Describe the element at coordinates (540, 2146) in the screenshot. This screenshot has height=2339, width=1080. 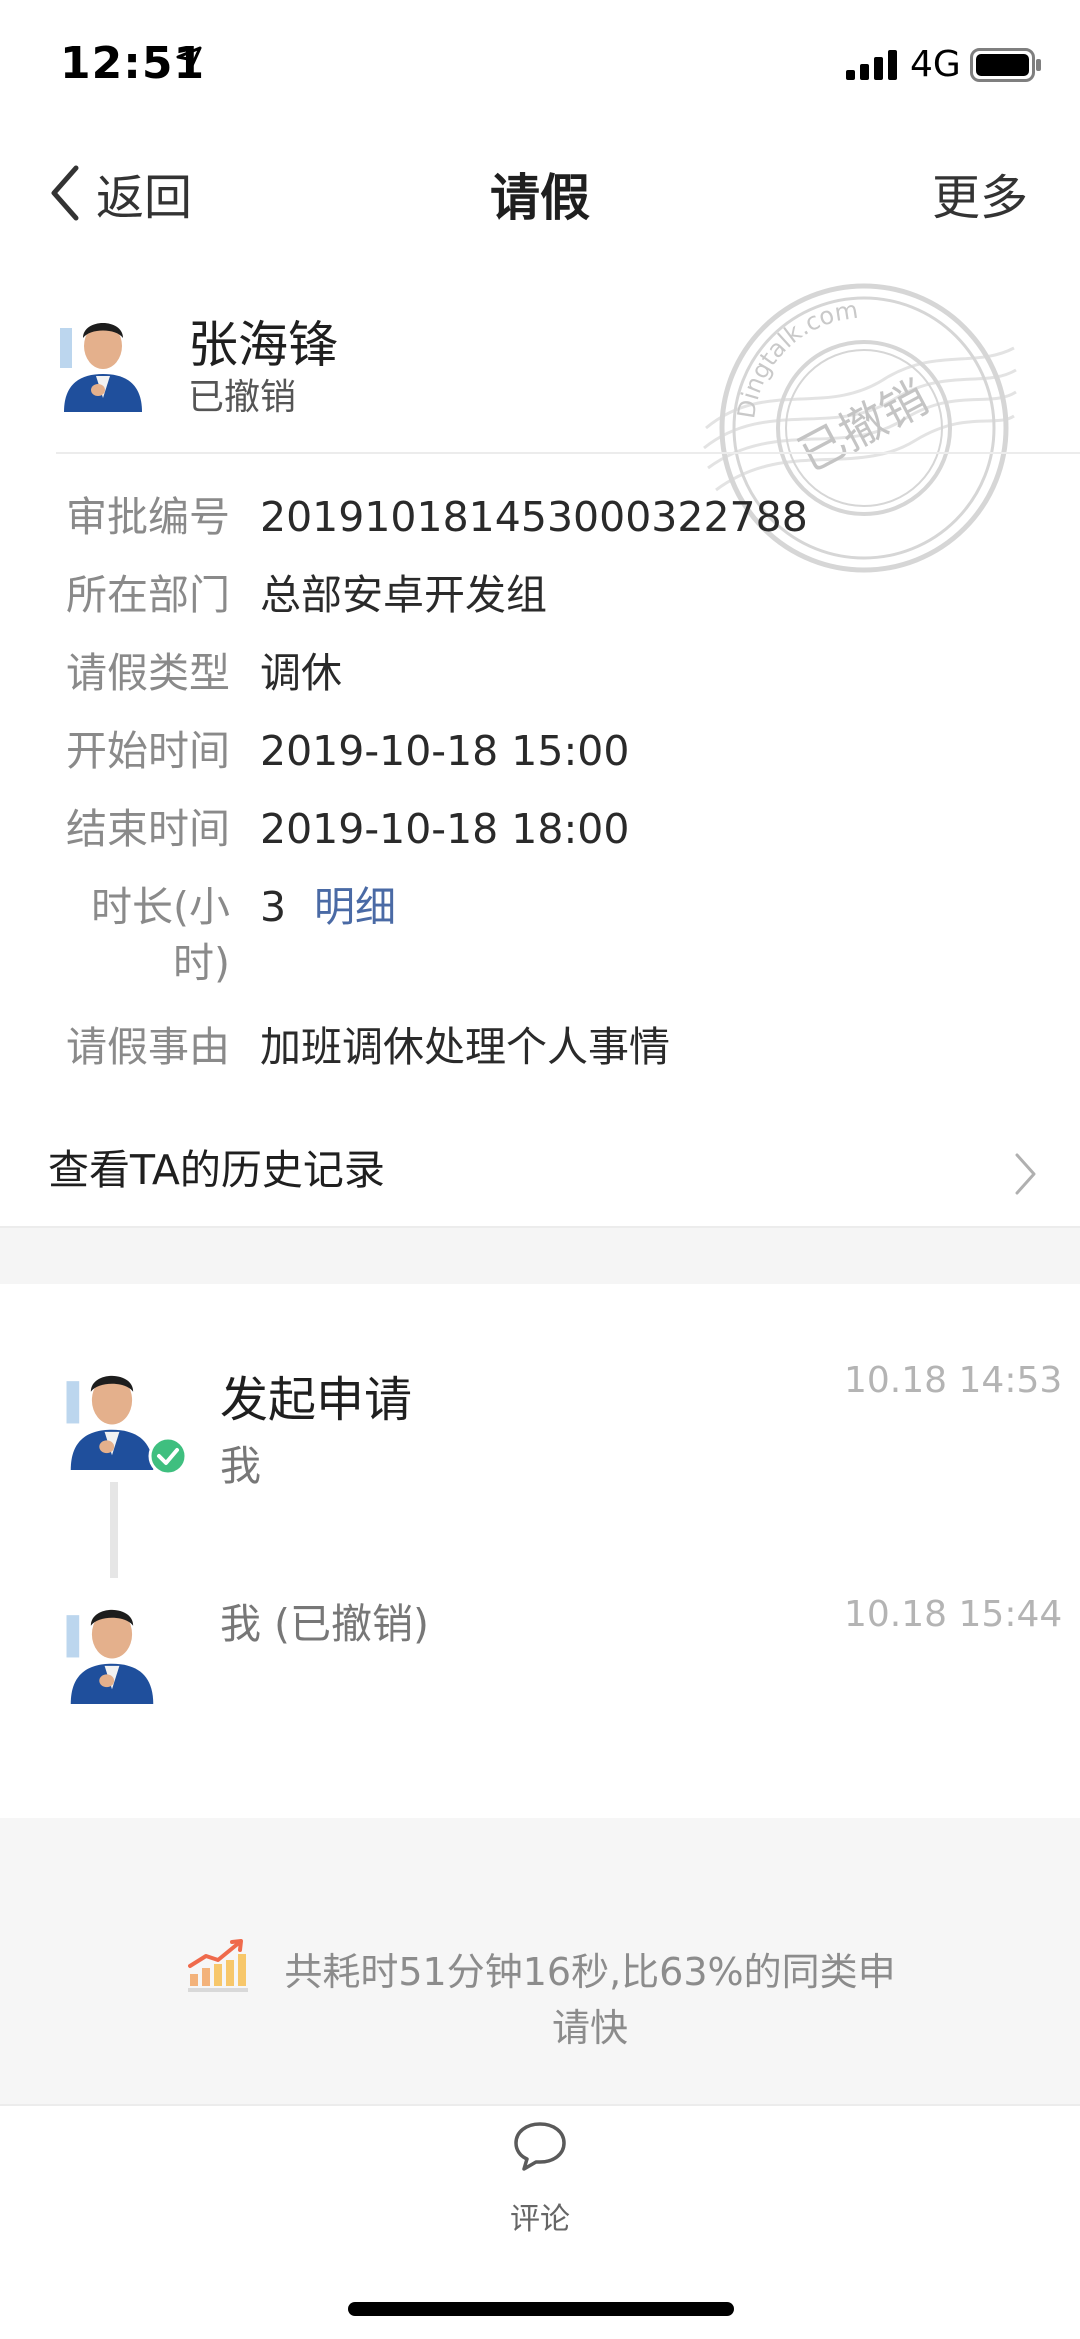
I see `comment-icon` at that location.